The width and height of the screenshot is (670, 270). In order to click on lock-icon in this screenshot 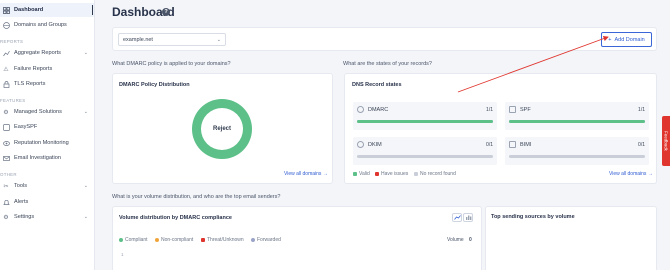, I will do `click(6, 84)`.